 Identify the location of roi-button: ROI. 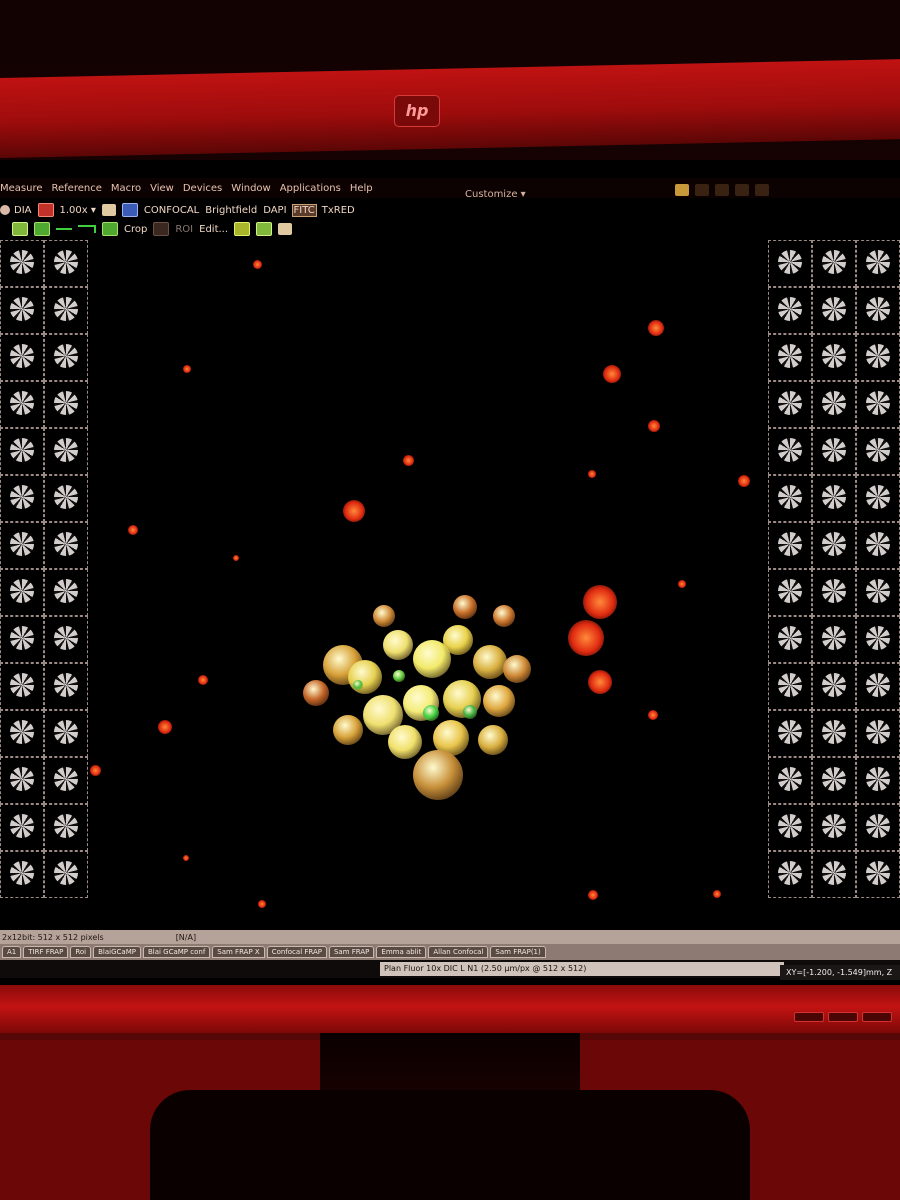
(184, 229).